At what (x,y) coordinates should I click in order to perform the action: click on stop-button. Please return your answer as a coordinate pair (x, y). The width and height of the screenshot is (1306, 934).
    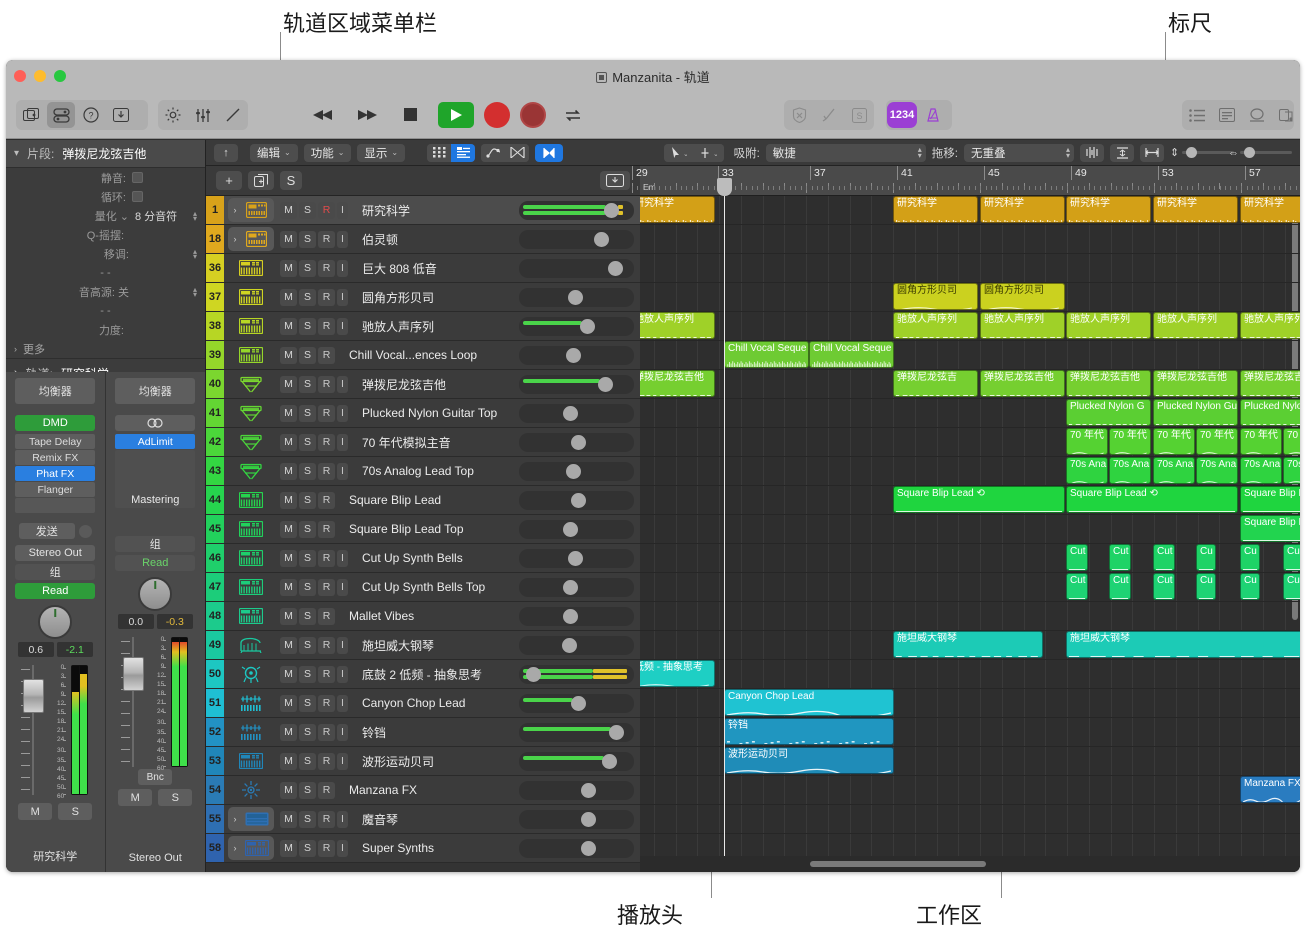
    Looking at the image, I should click on (411, 115).